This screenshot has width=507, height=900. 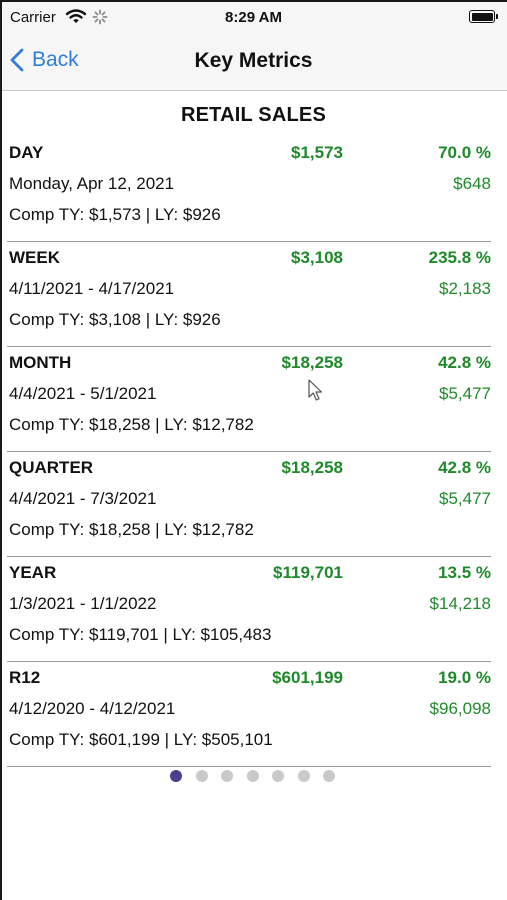 What do you see at coordinates (115, 214) in the screenshot?
I see `metric-comparison: Comp TY: $1,573 | LY: $926` at bounding box center [115, 214].